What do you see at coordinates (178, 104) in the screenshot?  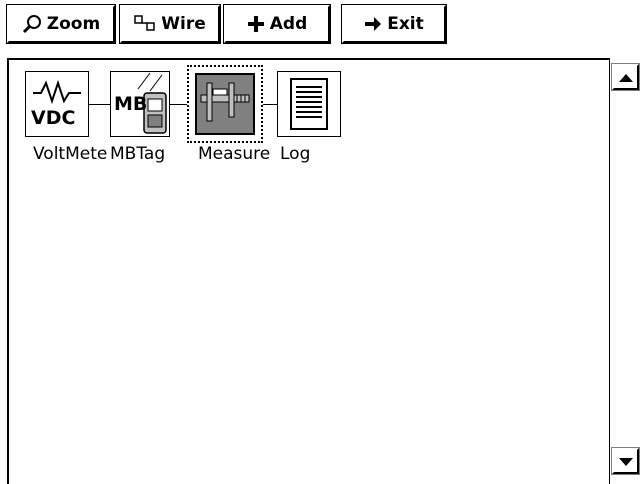 I see `wire-mbtag-measure` at bounding box center [178, 104].